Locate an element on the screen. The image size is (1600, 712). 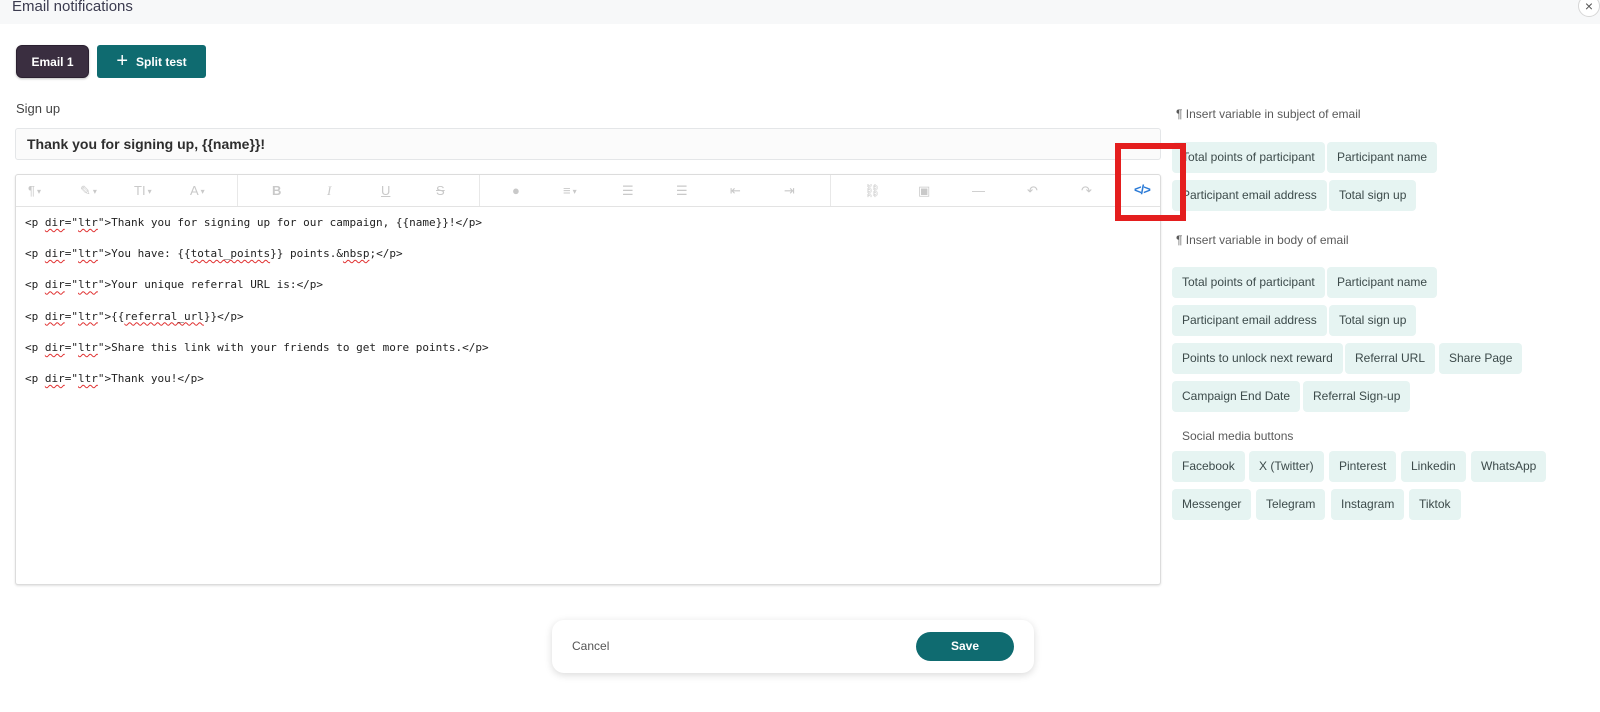
email-tabs: Email 1 + Split test is located at coordinates (111, 61).